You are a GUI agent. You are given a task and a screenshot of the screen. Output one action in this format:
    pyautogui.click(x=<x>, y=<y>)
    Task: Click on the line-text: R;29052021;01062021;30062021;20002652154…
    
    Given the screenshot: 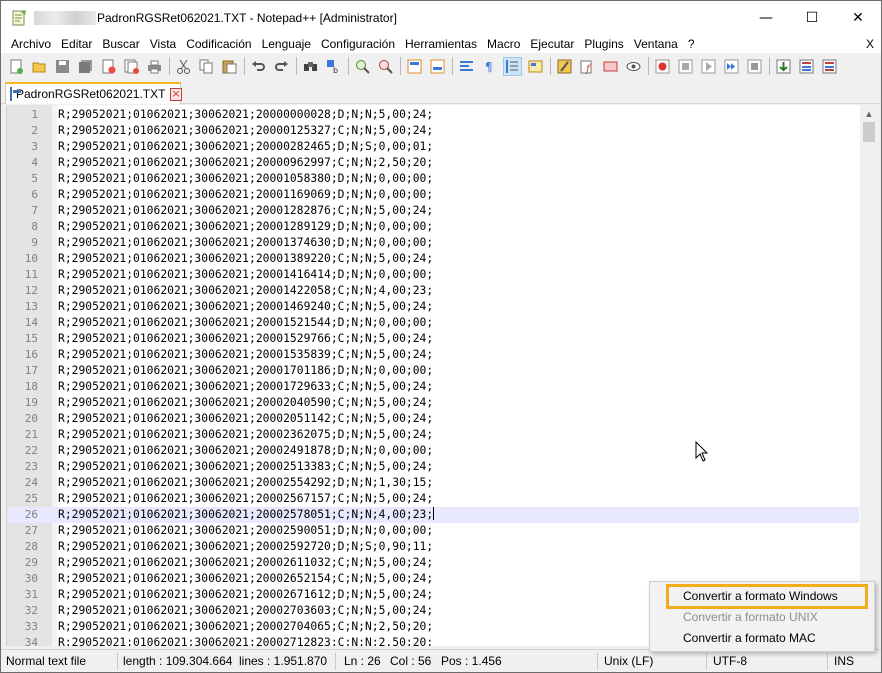 What is the action you would take?
    pyautogui.click(x=245, y=579)
    